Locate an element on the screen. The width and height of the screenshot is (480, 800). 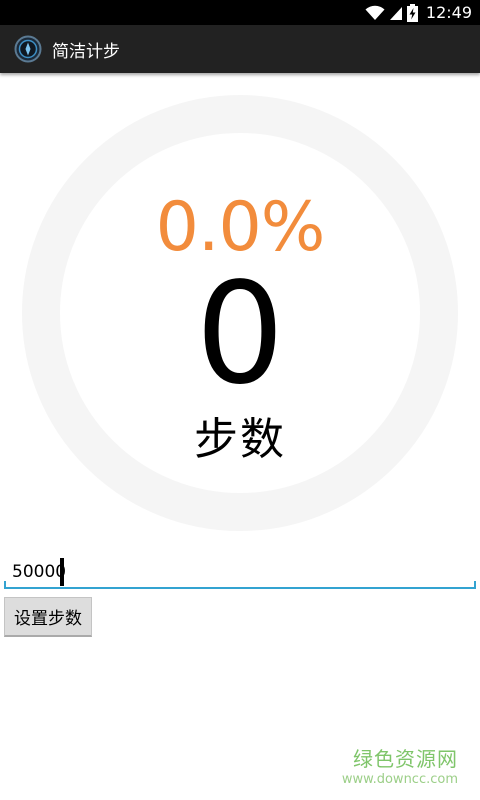
battery-charging-icon is located at coordinates (412, 12).